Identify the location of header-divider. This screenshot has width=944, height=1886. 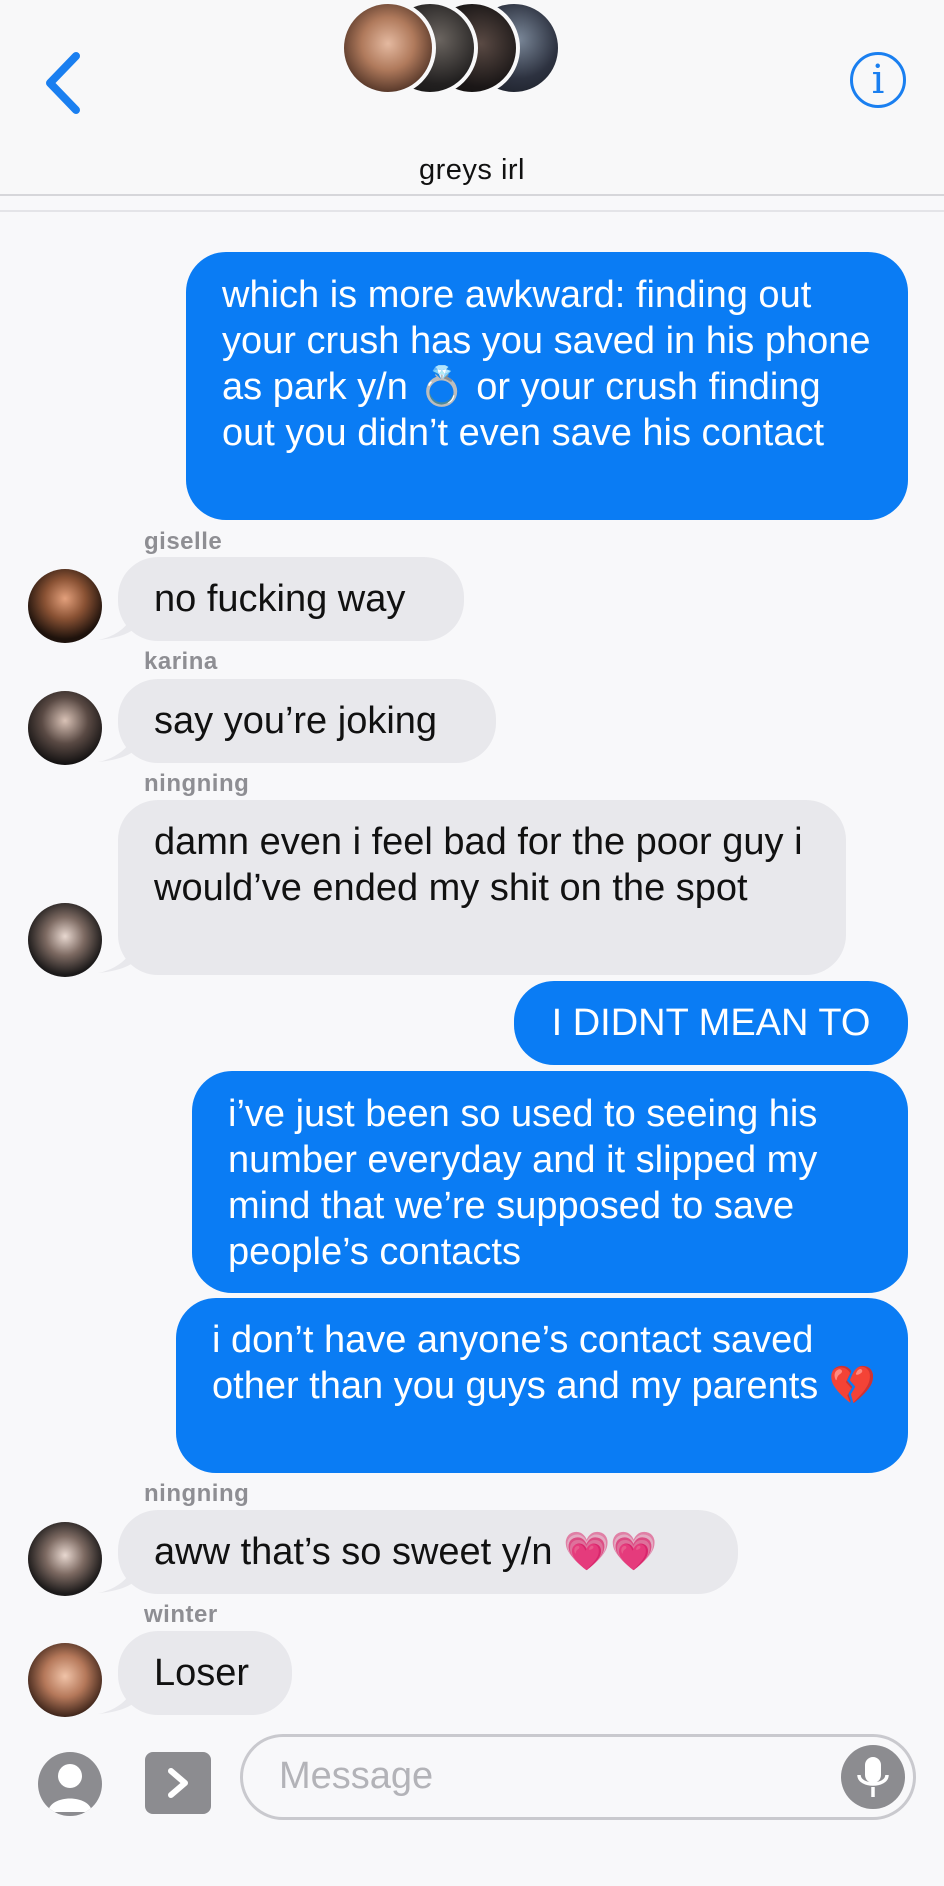
(472, 195).